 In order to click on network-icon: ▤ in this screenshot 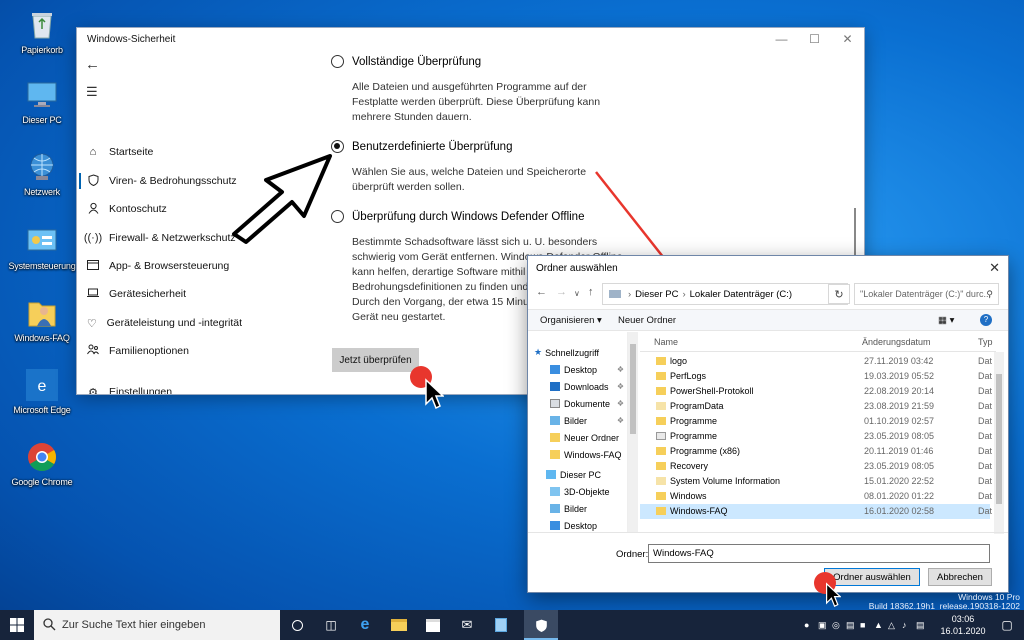, I will do `click(923, 625)`.